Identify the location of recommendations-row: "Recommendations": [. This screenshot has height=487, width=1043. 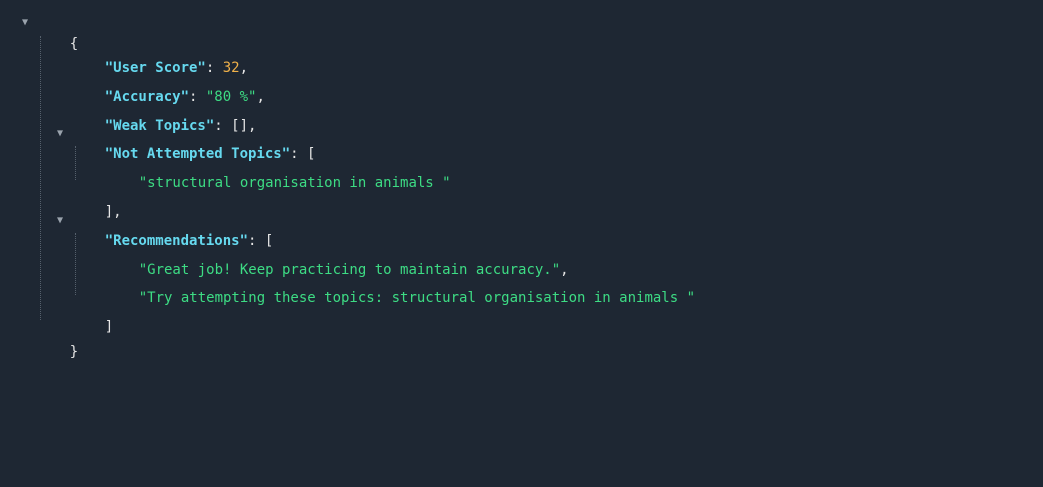
(189, 241).